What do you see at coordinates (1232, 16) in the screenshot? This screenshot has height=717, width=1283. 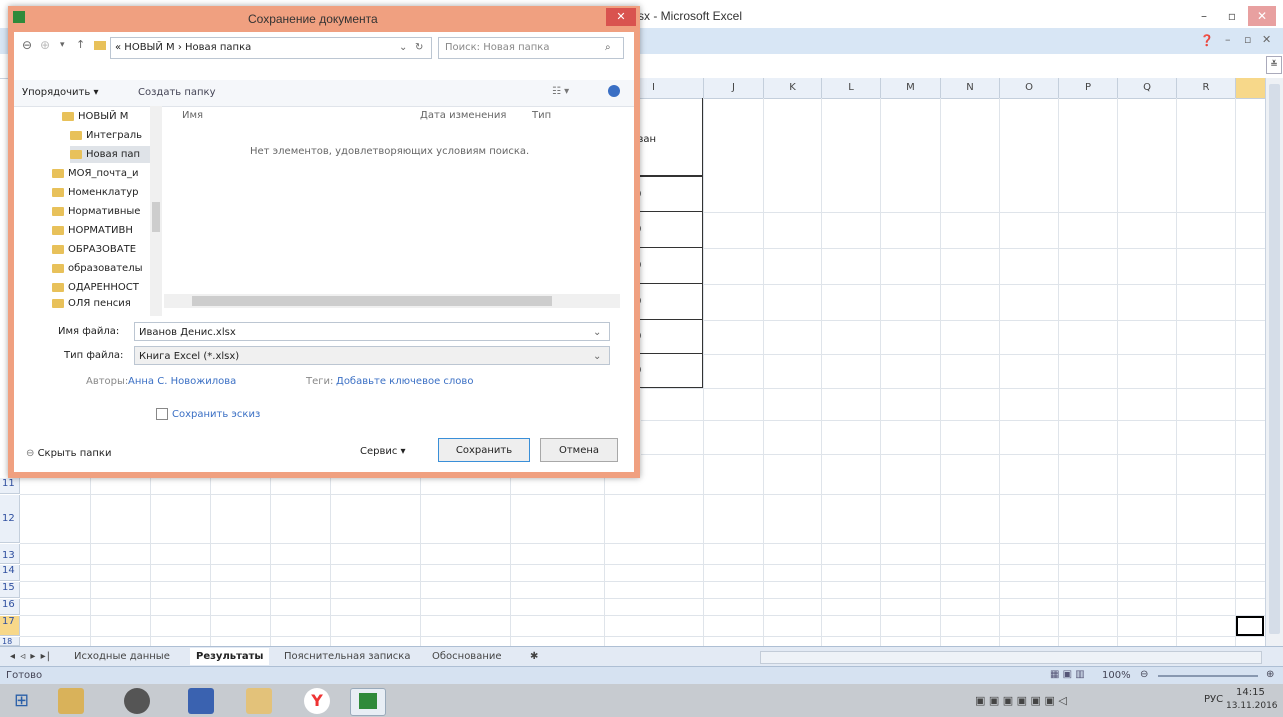 I see `maximize-button: ▫` at bounding box center [1232, 16].